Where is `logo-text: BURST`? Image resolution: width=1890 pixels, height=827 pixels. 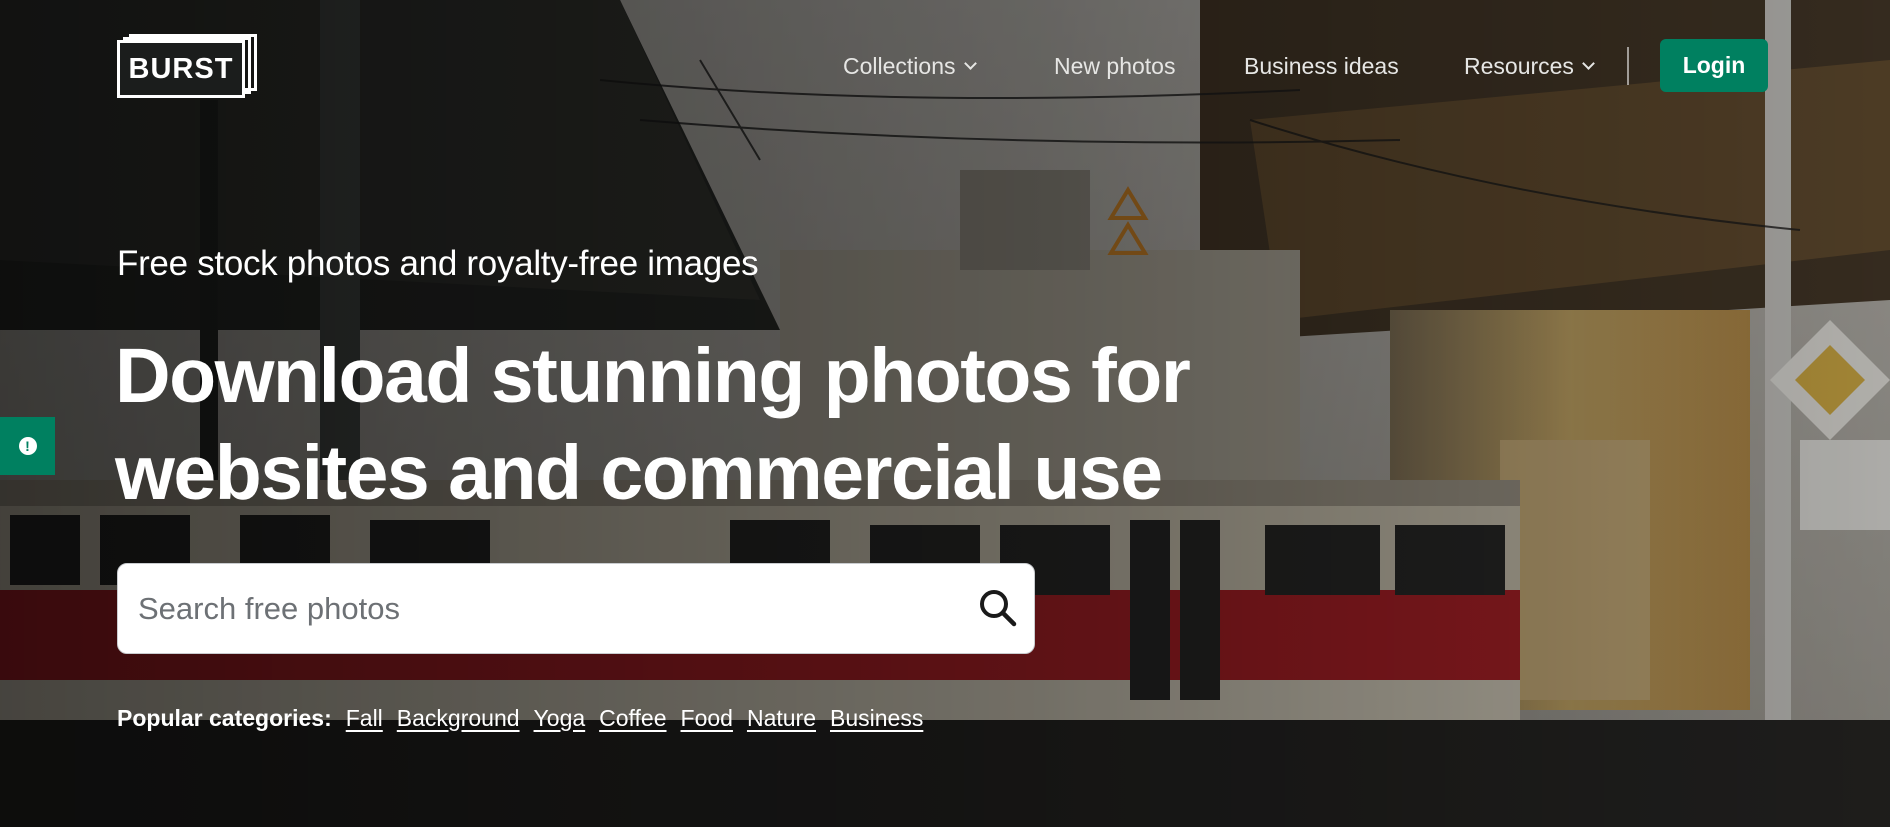
logo-text: BURST is located at coordinates (181, 68).